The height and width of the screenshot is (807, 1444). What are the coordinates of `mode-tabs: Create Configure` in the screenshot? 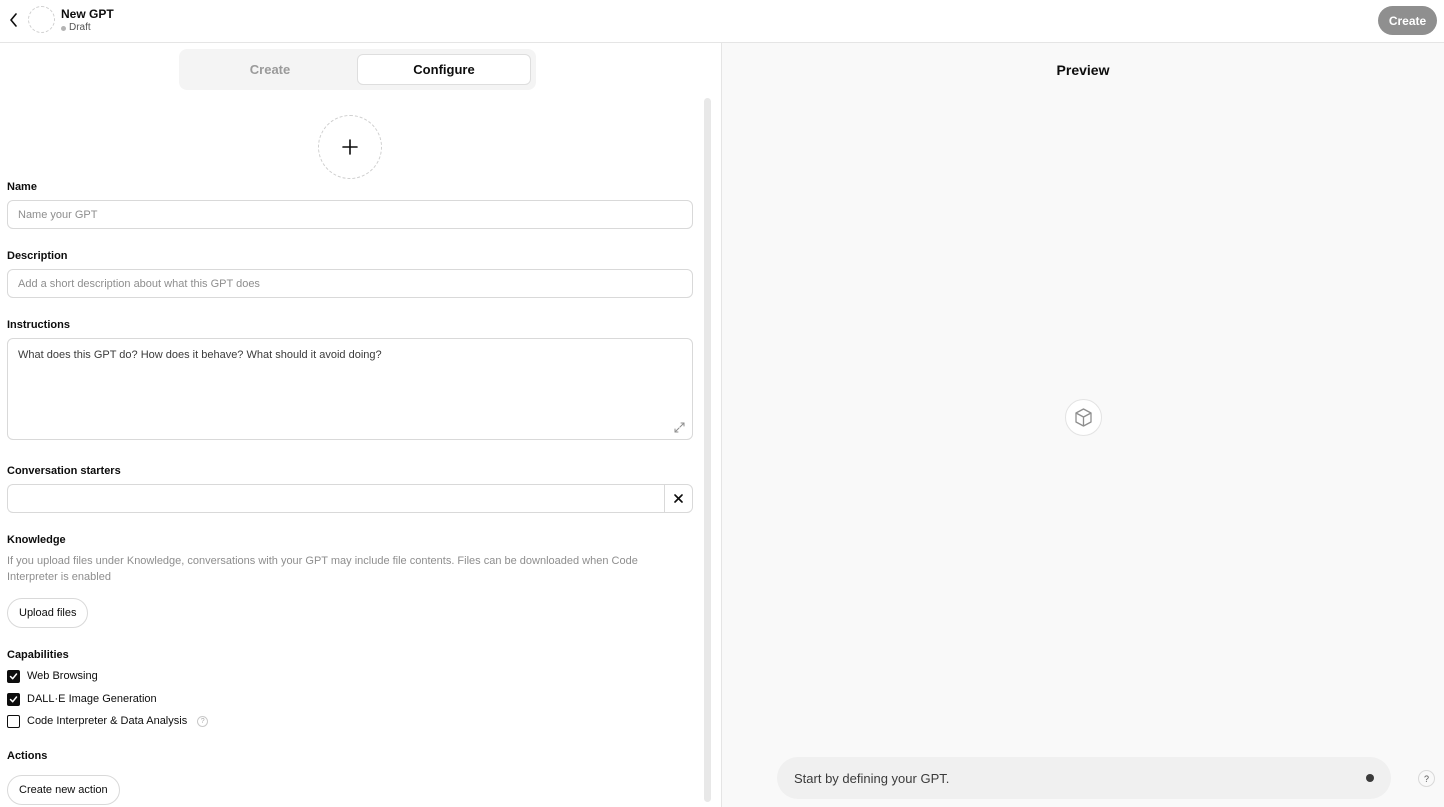 It's located at (357, 69).